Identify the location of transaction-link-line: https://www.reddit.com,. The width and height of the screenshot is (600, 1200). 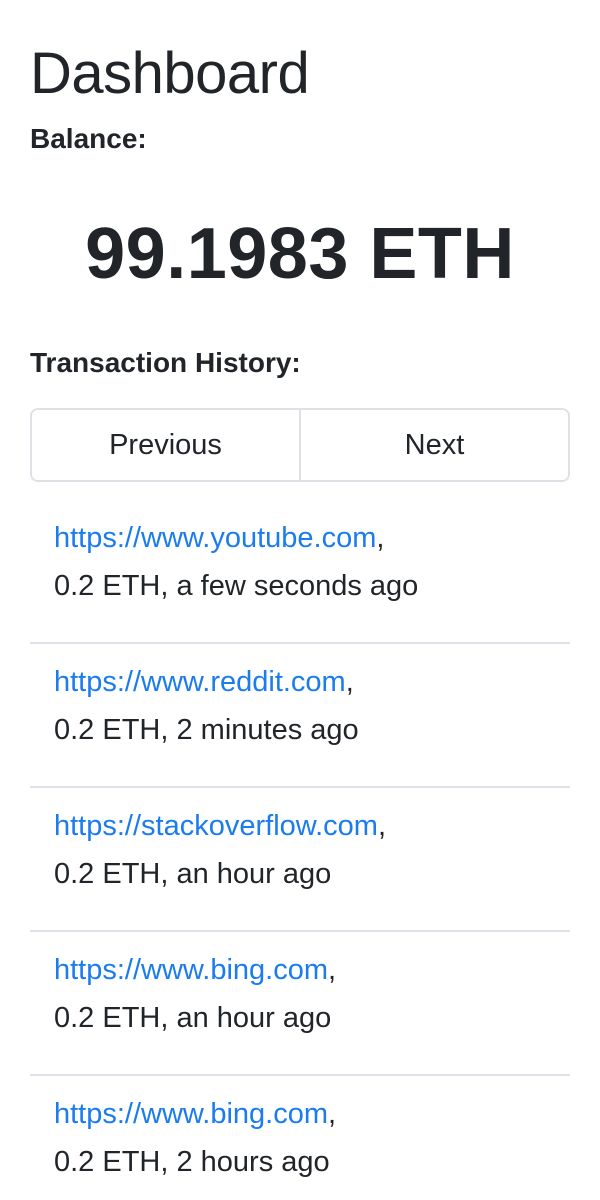
(300, 682).